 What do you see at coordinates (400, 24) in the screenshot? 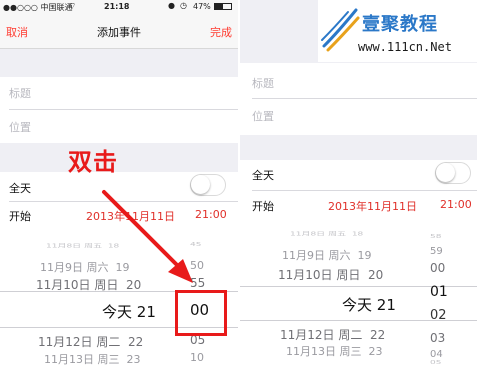
I see `logo-brand-text: 壹聚教程` at bounding box center [400, 24].